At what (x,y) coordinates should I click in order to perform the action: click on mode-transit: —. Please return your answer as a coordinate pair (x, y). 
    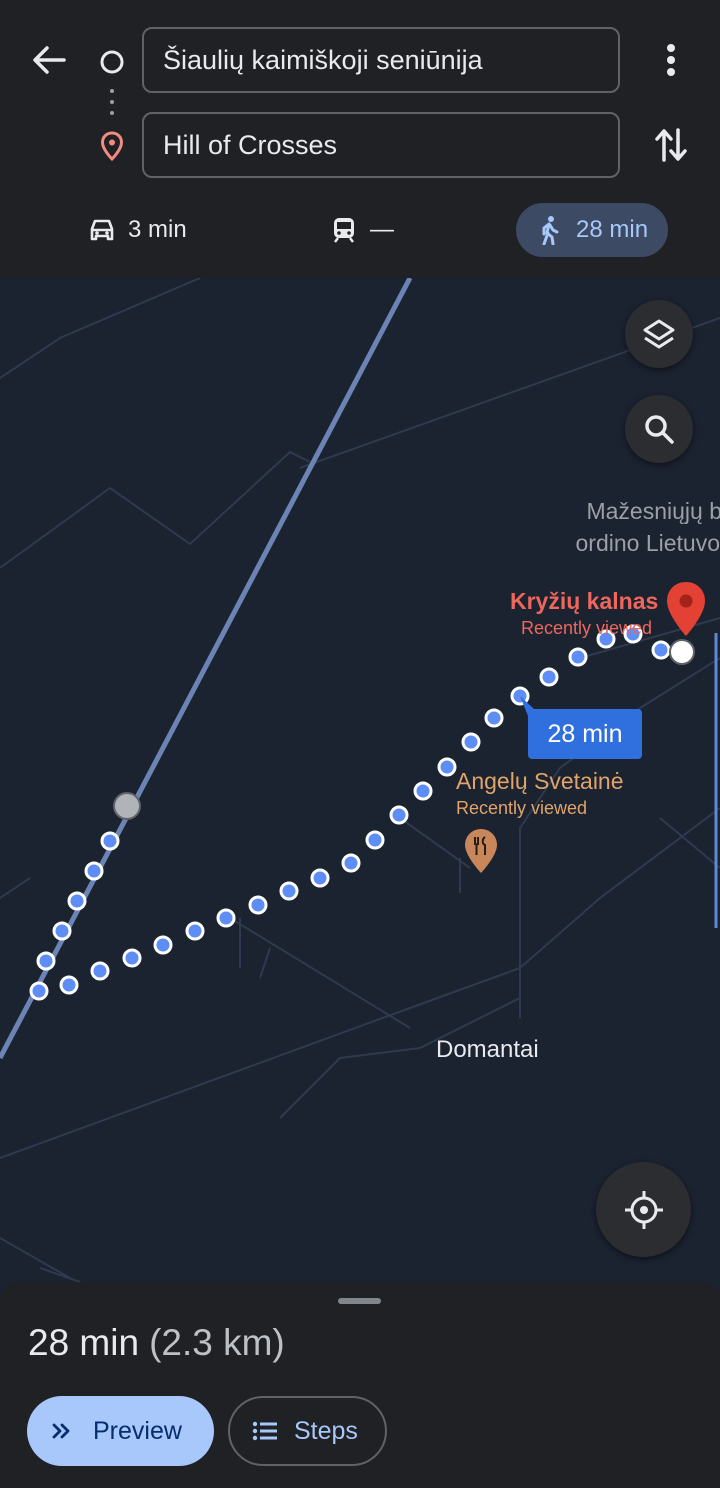
    Looking at the image, I should click on (372, 230).